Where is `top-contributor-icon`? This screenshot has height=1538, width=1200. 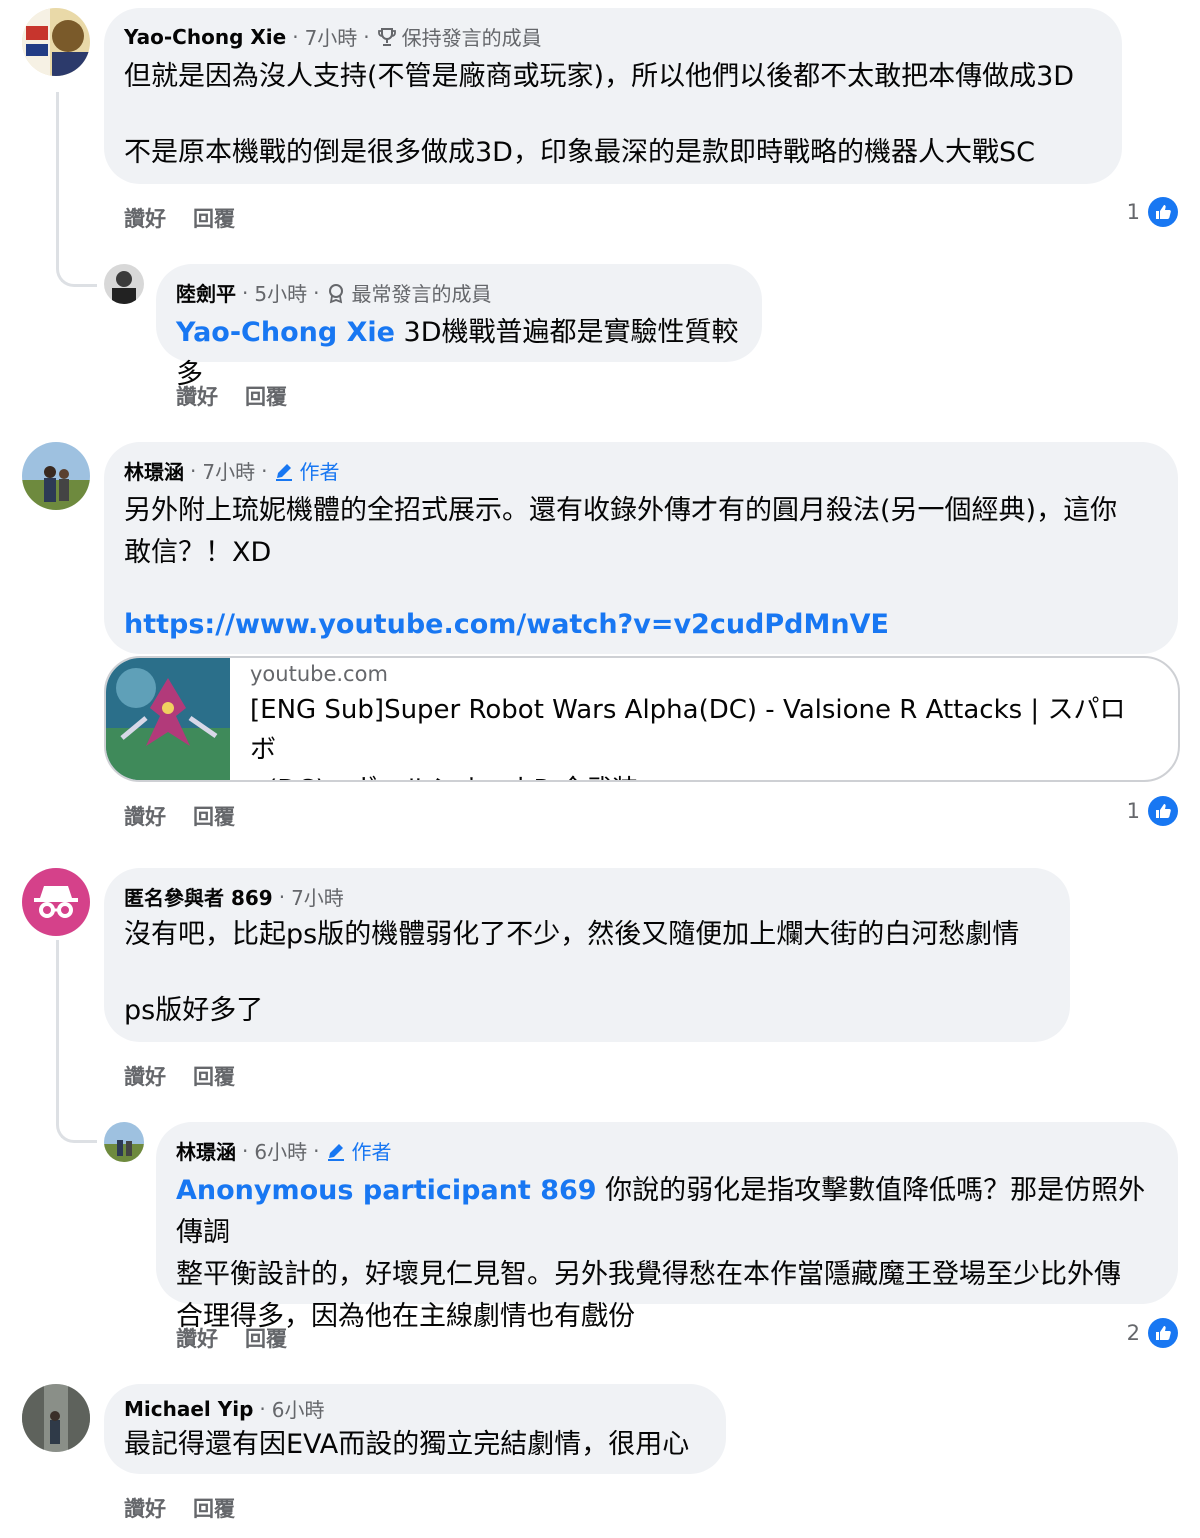
top-contributor-icon is located at coordinates (336, 293).